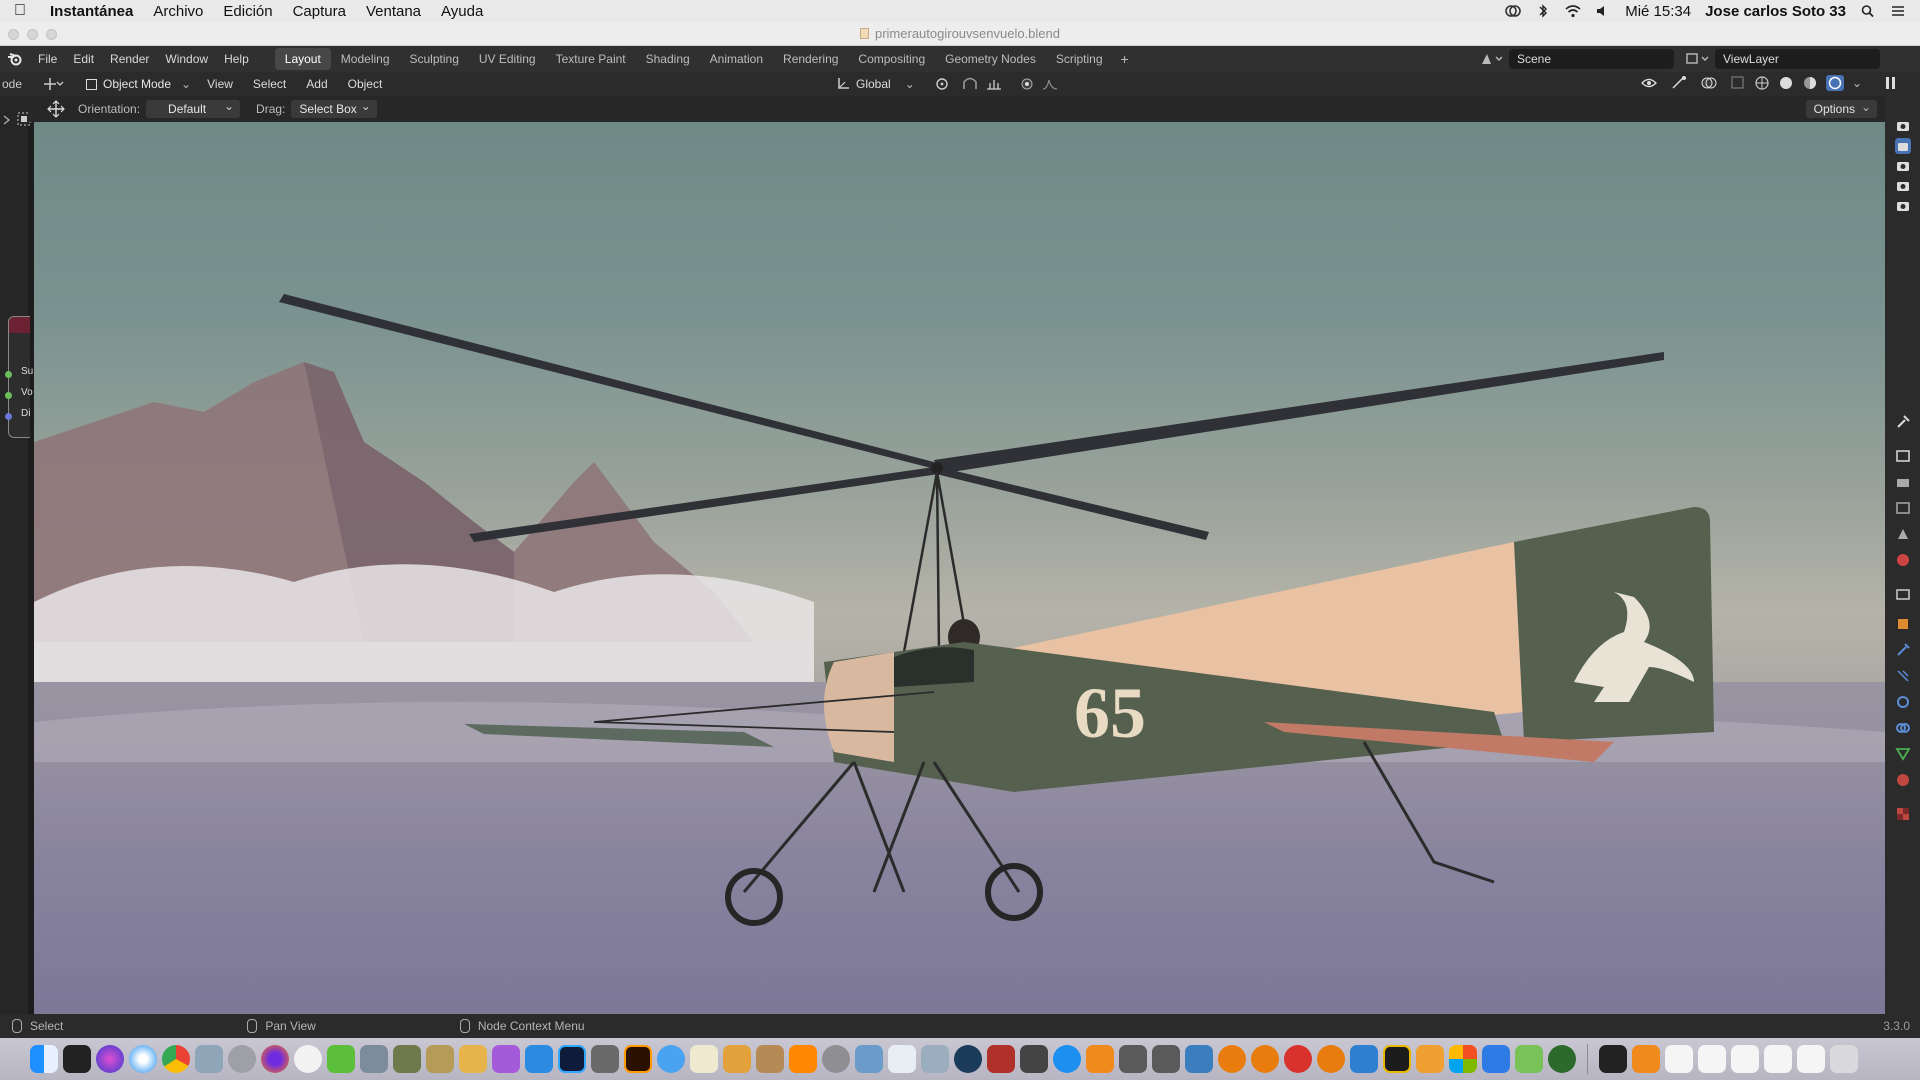 This screenshot has height=1080, width=1920. What do you see at coordinates (1797, 59) in the screenshot?
I see `view-layer-field: ViewLayer` at bounding box center [1797, 59].